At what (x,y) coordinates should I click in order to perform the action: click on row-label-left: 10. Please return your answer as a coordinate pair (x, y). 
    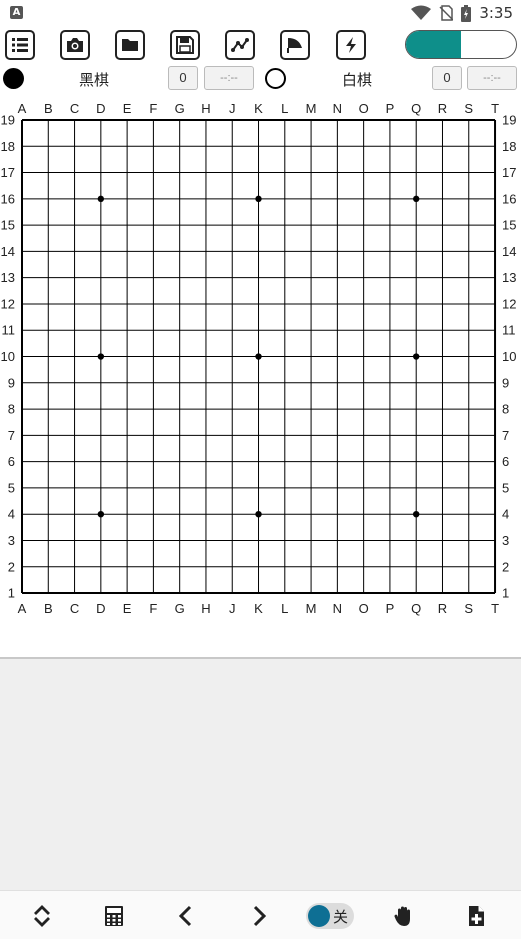
    Looking at the image, I should click on (8, 356).